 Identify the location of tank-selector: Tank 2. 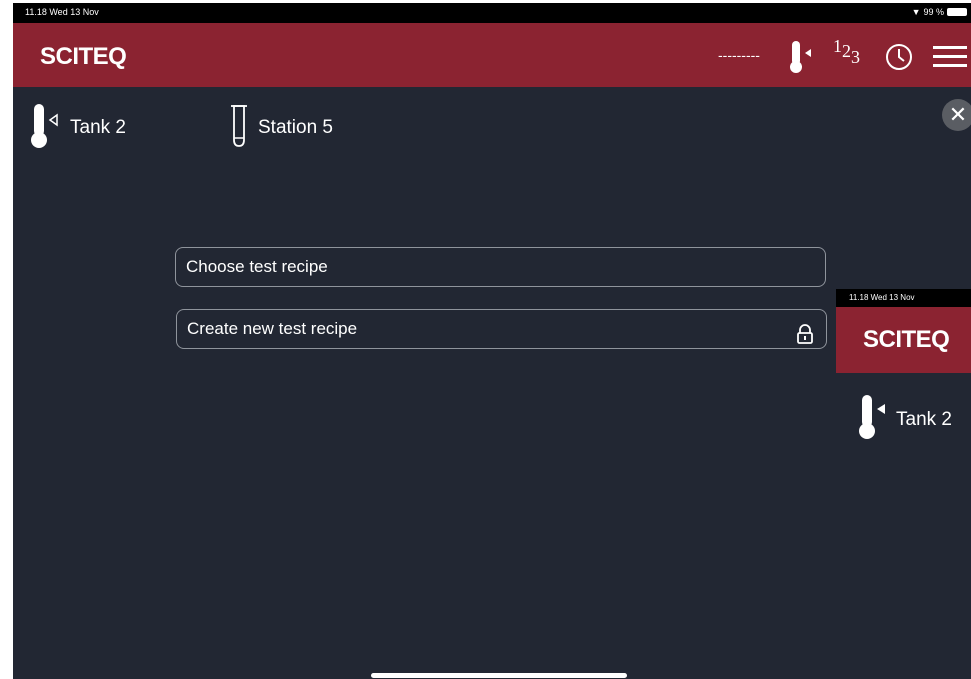
(77, 128).